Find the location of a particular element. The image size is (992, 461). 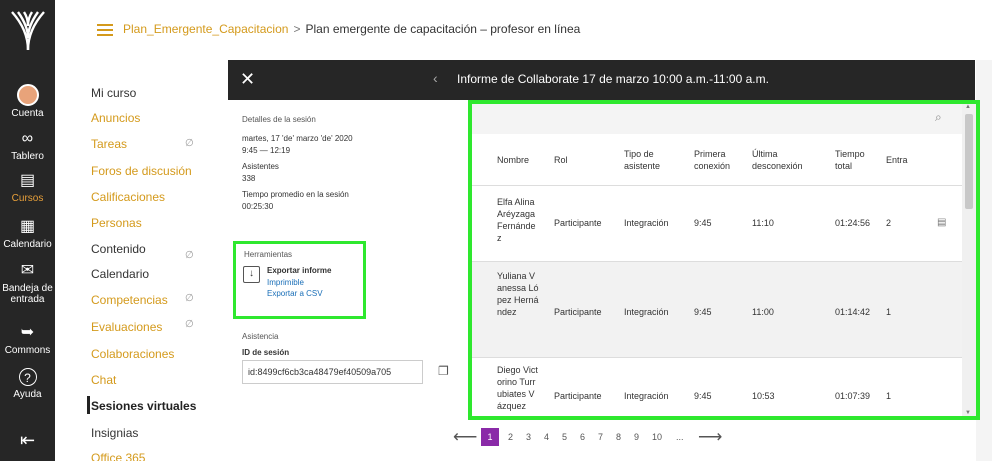

cell-nombre: Yuliana Vanessa López Hernández is located at coordinates (518, 294).